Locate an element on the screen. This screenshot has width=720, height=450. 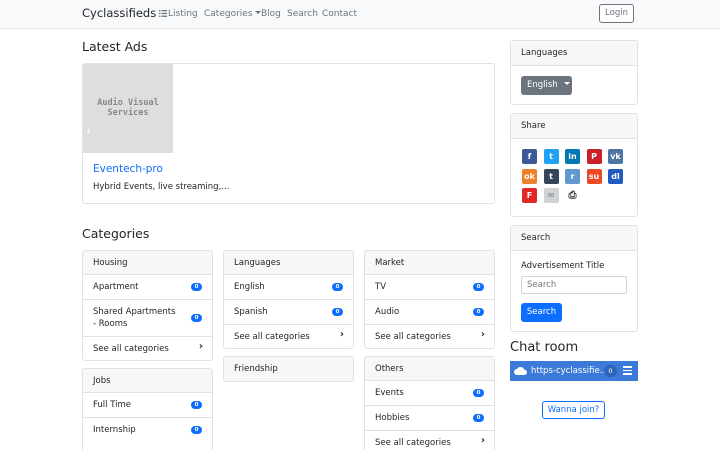
category-title: Languages is located at coordinates (288, 263).